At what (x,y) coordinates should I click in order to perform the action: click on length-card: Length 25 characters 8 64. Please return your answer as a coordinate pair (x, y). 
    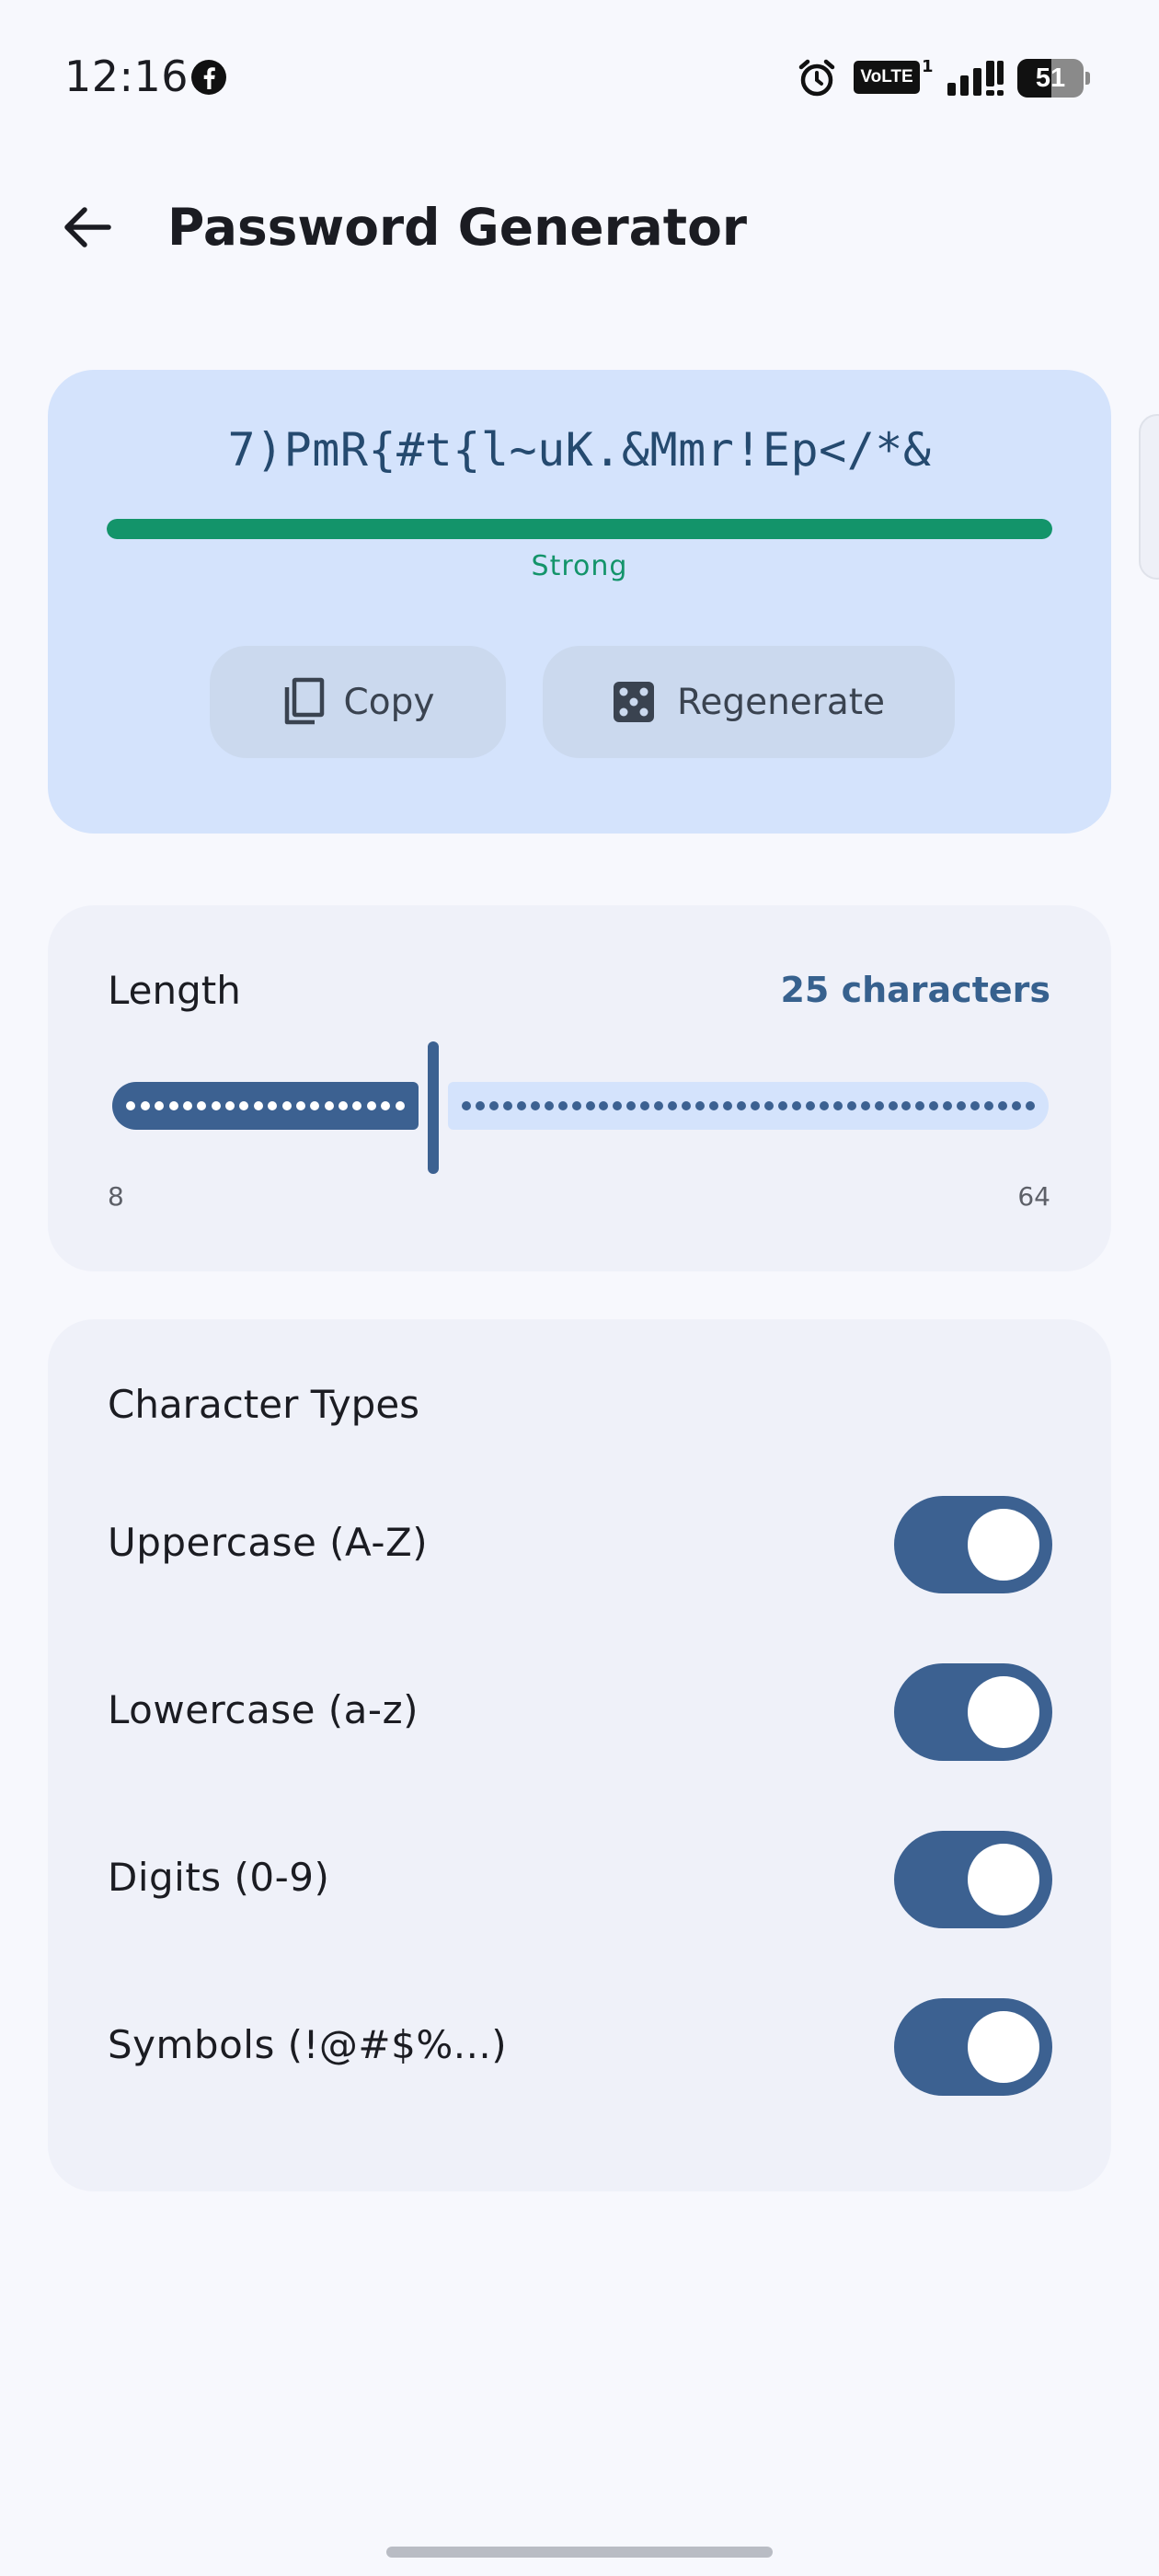
    Looking at the image, I should click on (579, 1088).